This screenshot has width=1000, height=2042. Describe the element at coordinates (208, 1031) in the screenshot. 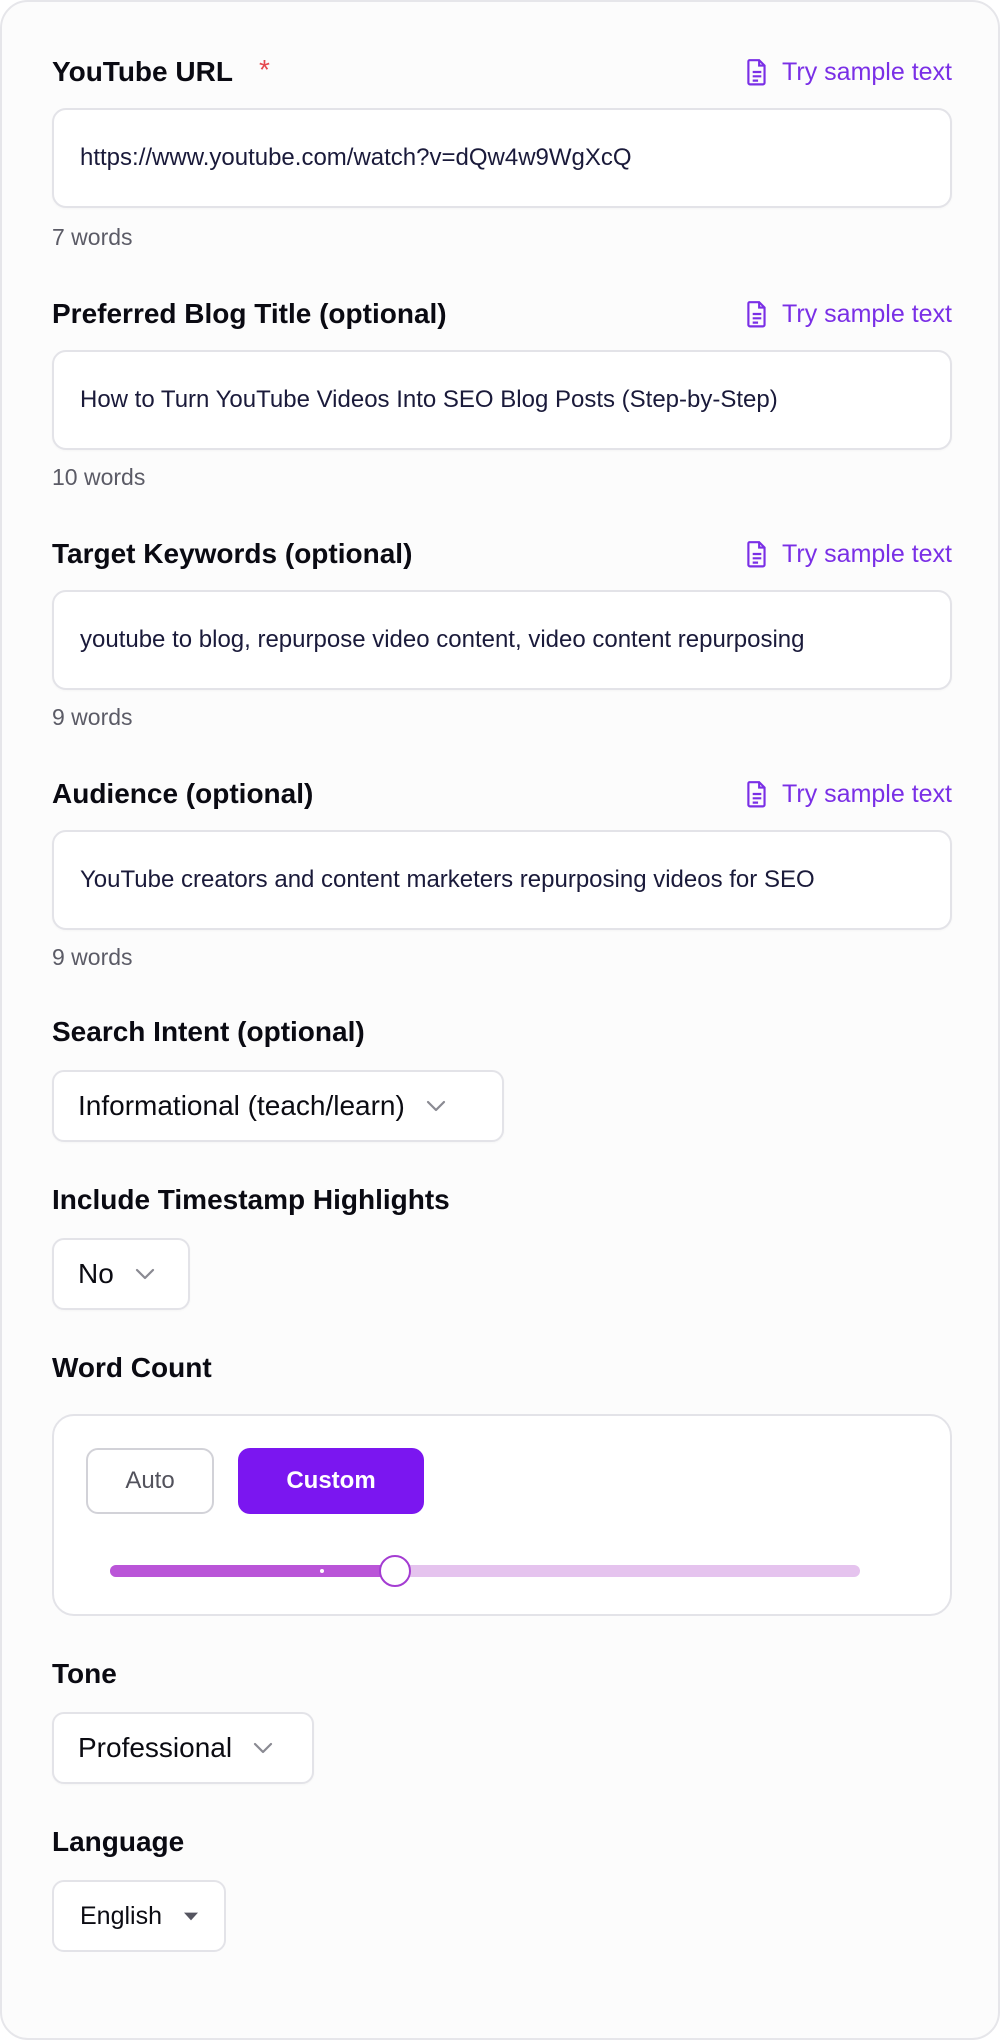

I see `search-intent-label: Search Intent (optional)` at that location.